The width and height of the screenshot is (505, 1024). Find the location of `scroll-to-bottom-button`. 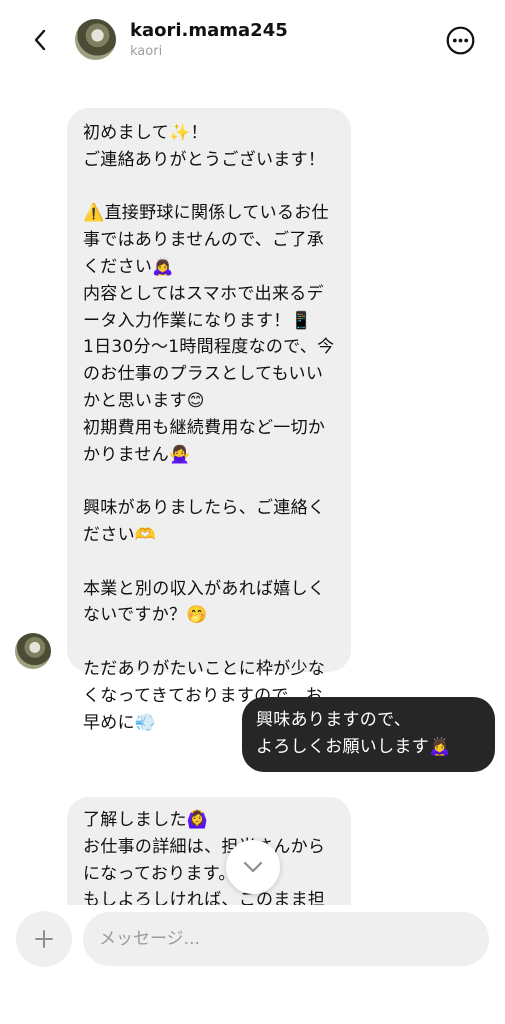

scroll-to-bottom-button is located at coordinates (253, 867).